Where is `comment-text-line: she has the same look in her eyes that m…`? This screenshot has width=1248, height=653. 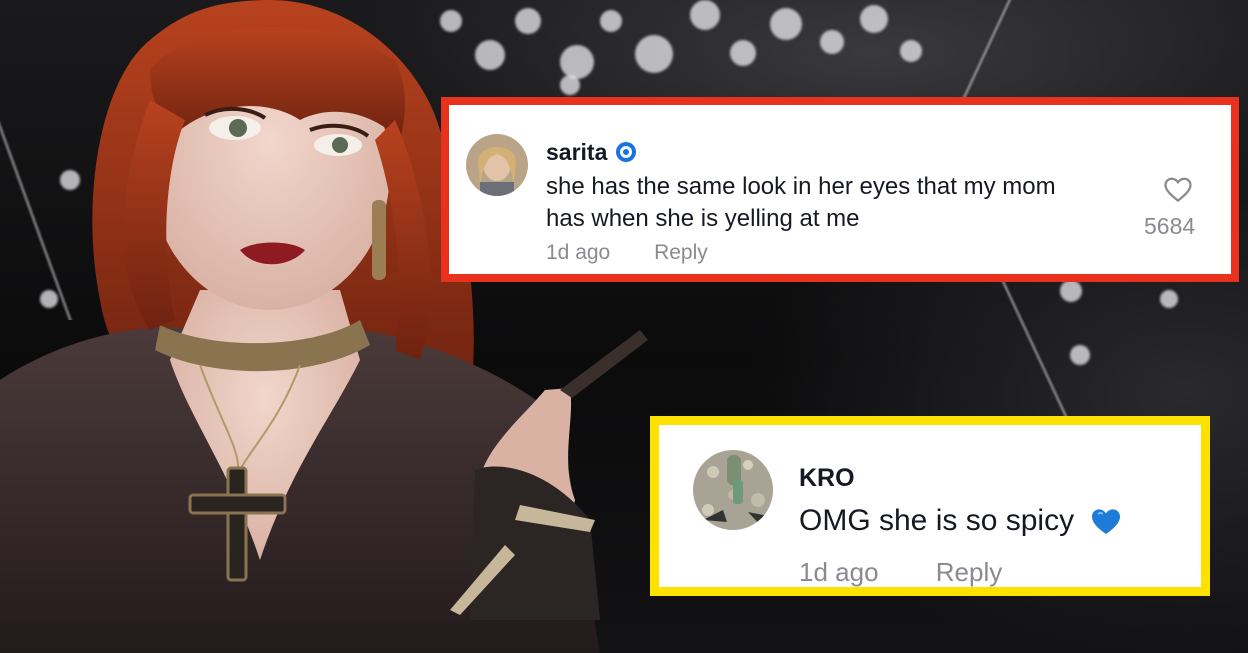
comment-text-line: she has the same look in her eyes that m… is located at coordinates (801, 186).